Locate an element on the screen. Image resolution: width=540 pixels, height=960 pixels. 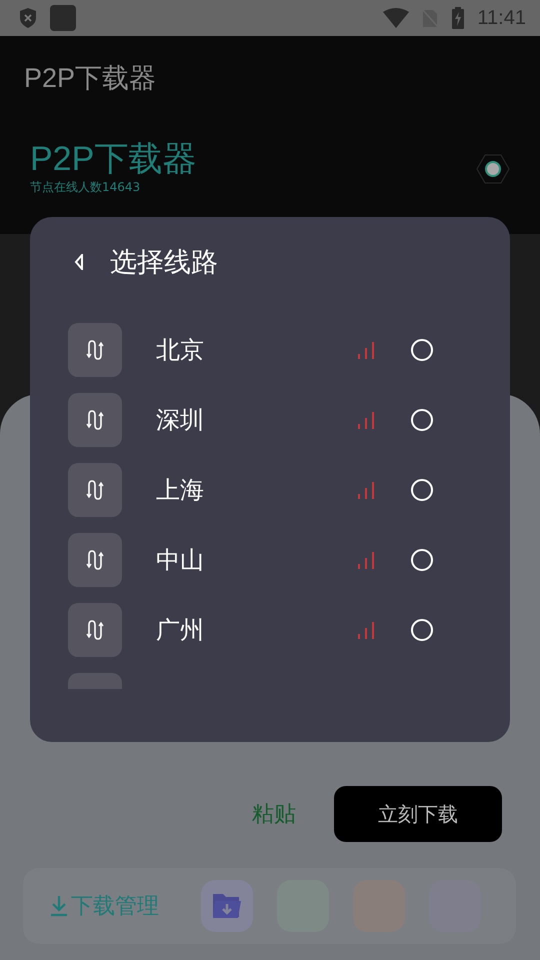
download-now-button: 立刻下载 is located at coordinates (418, 814).